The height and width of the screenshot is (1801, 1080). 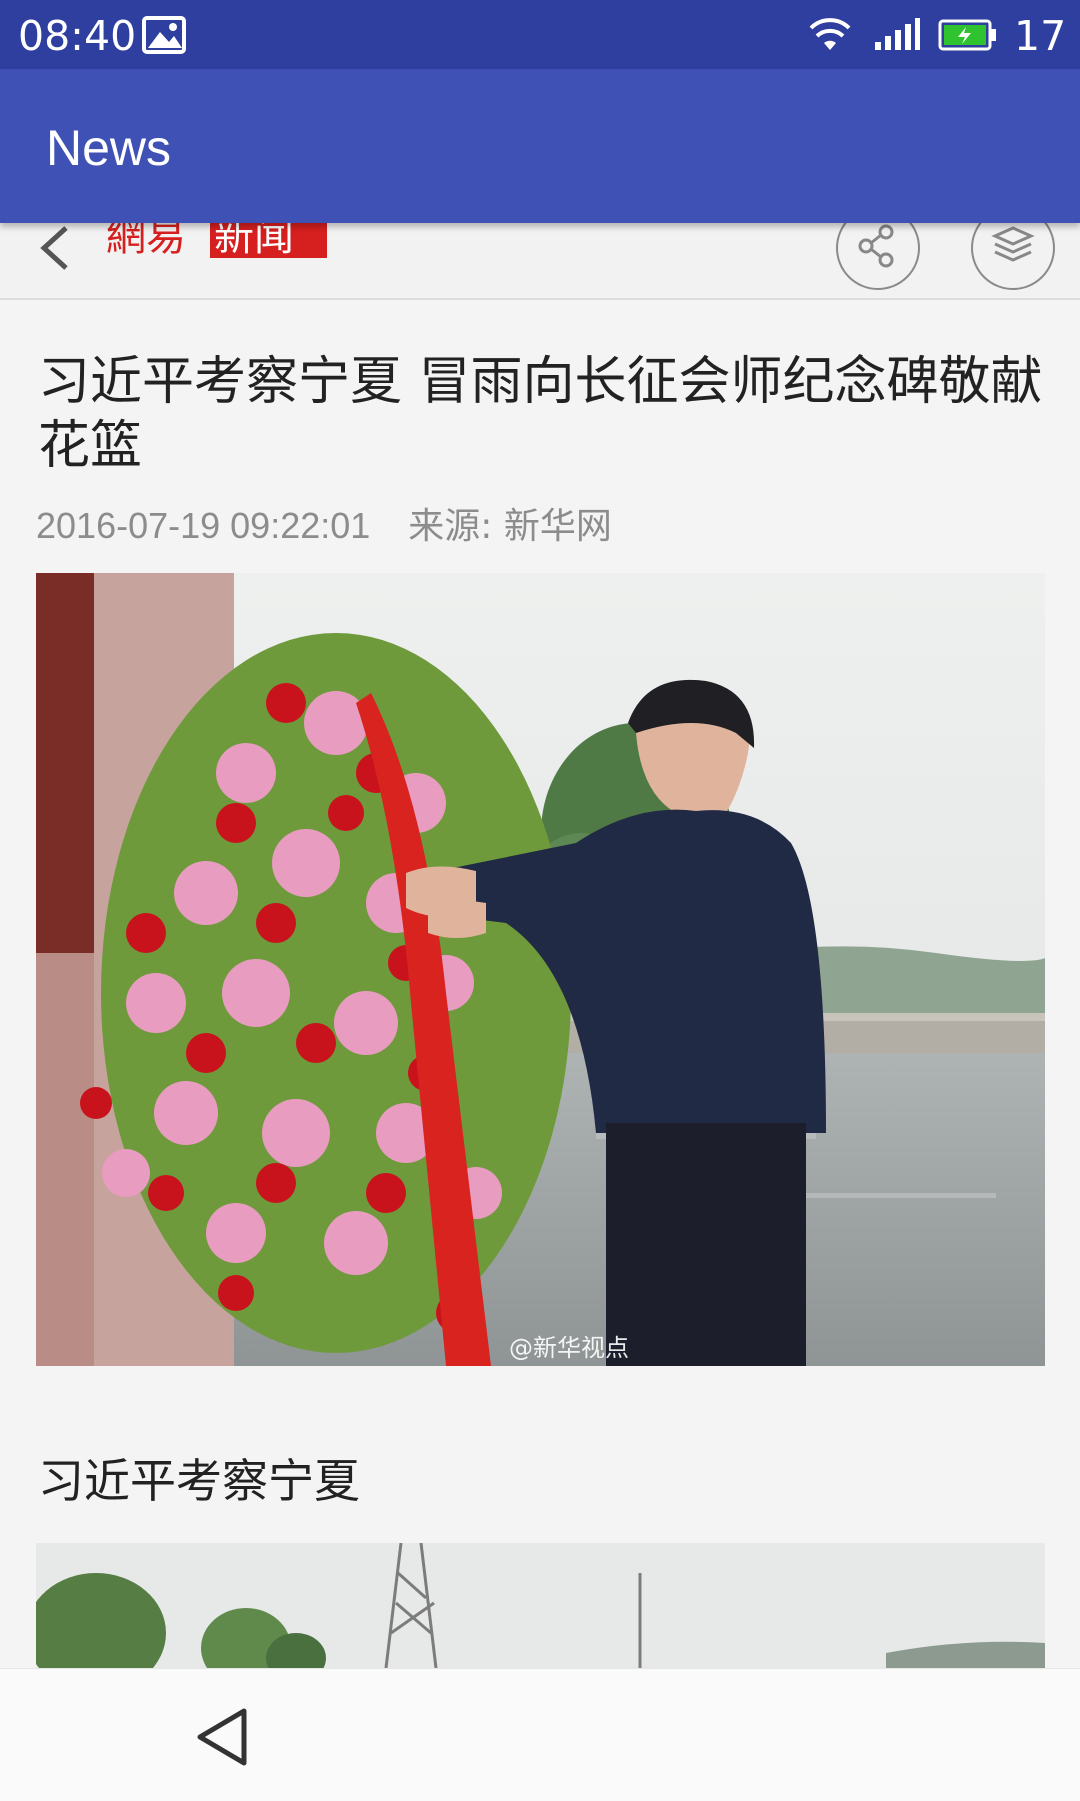 What do you see at coordinates (510, 526) in the screenshot?
I see `article-source: 来源: 新华网` at bounding box center [510, 526].